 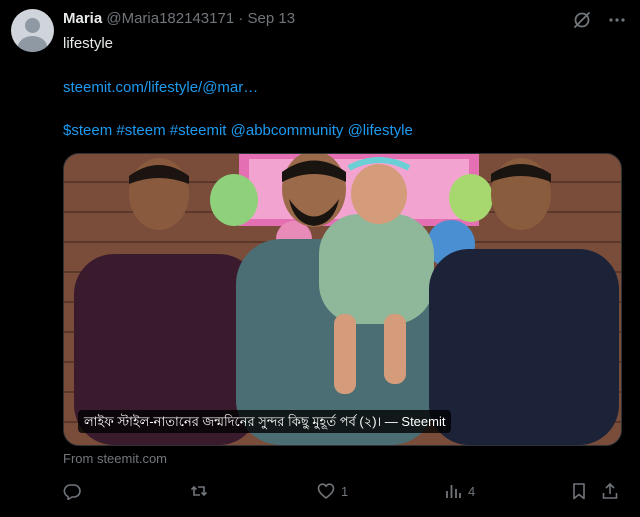 I want to click on share-icon, so click(x=610, y=490).